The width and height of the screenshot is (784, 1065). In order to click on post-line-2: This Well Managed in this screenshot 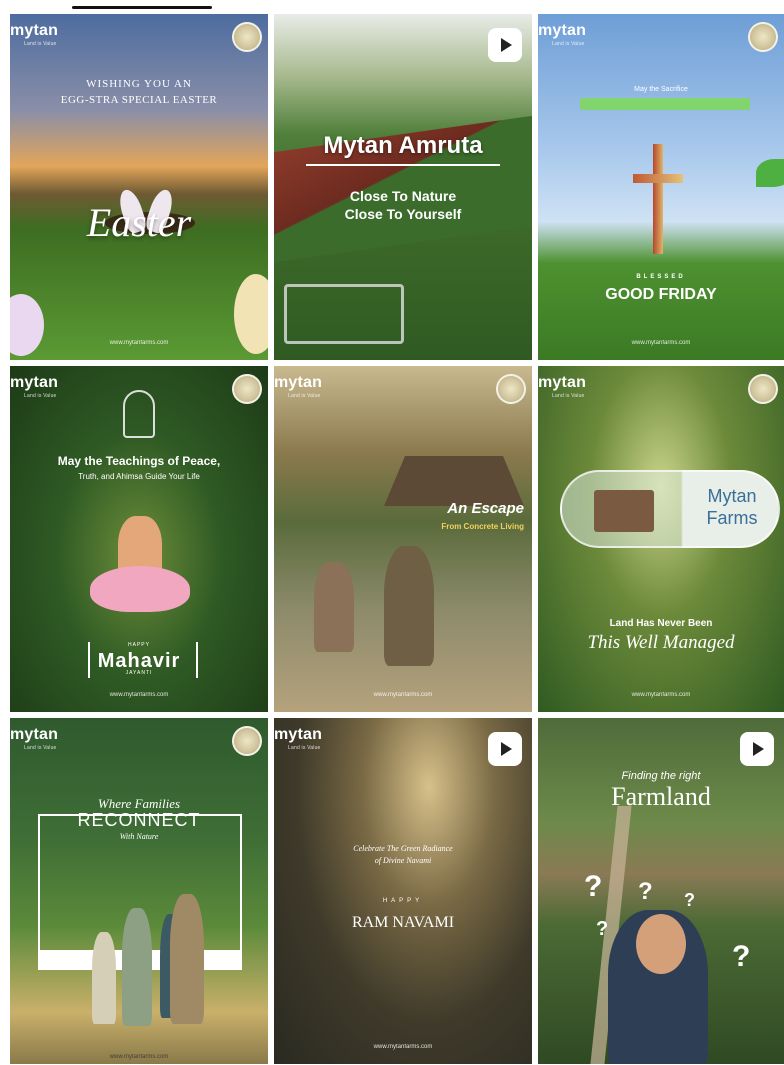, I will do `click(661, 642)`.